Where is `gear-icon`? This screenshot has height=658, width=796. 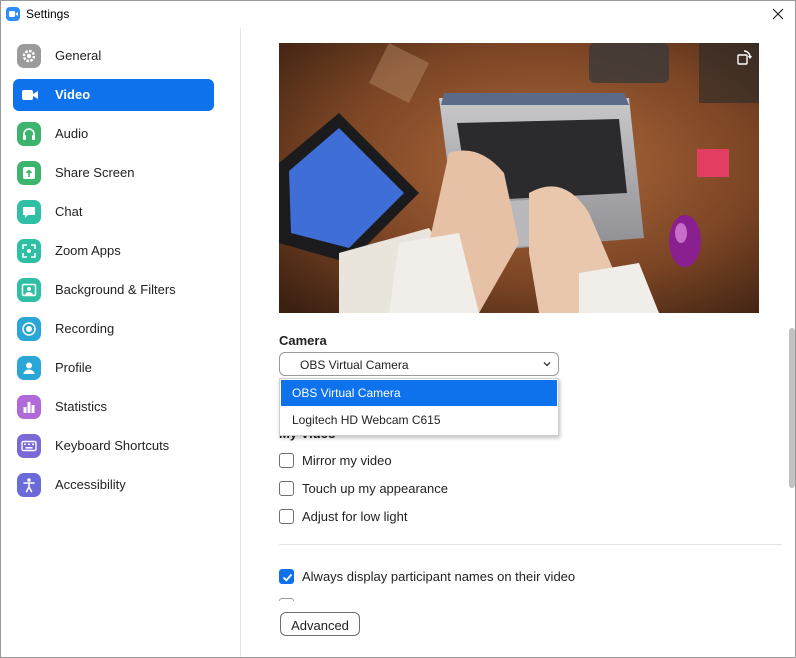
gear-icon is located at coordinates (29, 56).